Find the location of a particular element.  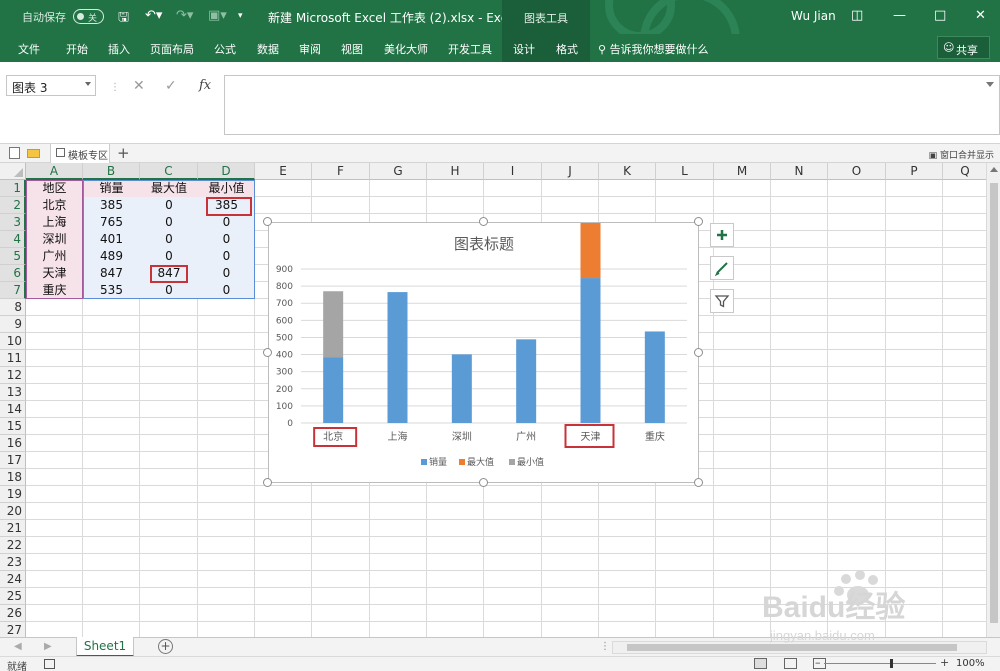

column-header-n: N is located at coordinates (799, 171).